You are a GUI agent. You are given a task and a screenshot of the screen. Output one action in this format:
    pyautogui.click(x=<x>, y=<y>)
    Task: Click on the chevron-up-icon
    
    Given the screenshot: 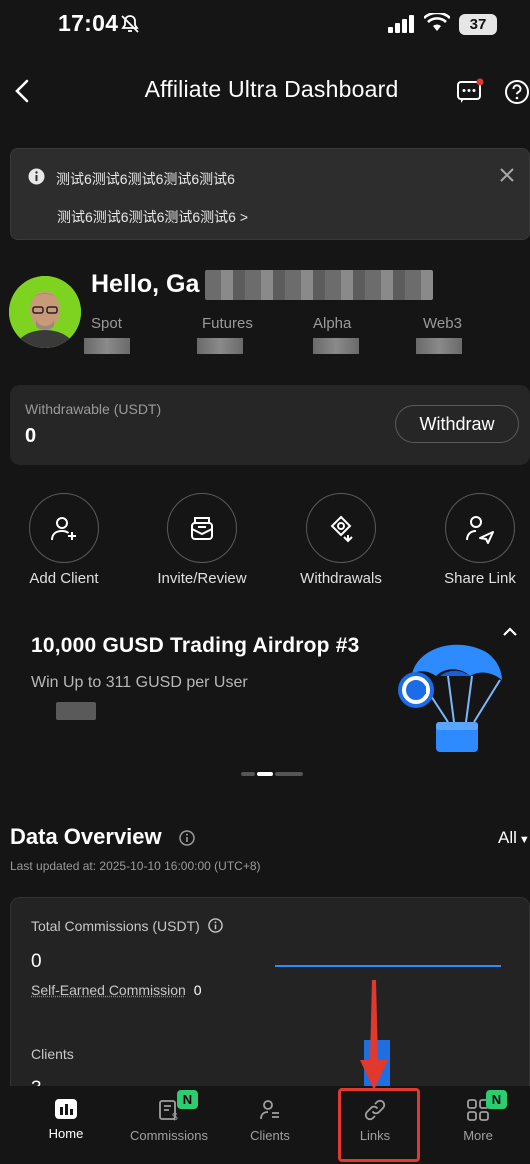 What is the action you would take?
    pyautogui.click(x=510, y=631)
    